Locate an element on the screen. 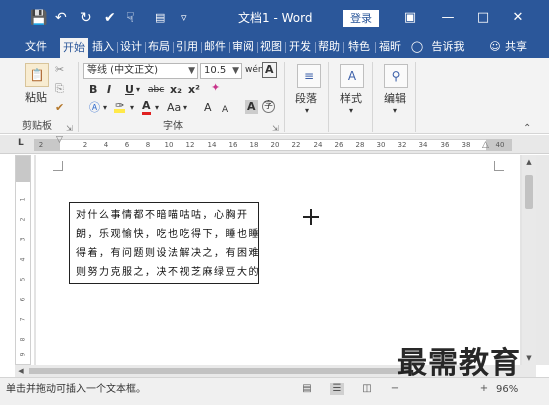 The width and height of the screenshot is (549, 405). char-shading-icon: A is located at coordinates (251, 107).